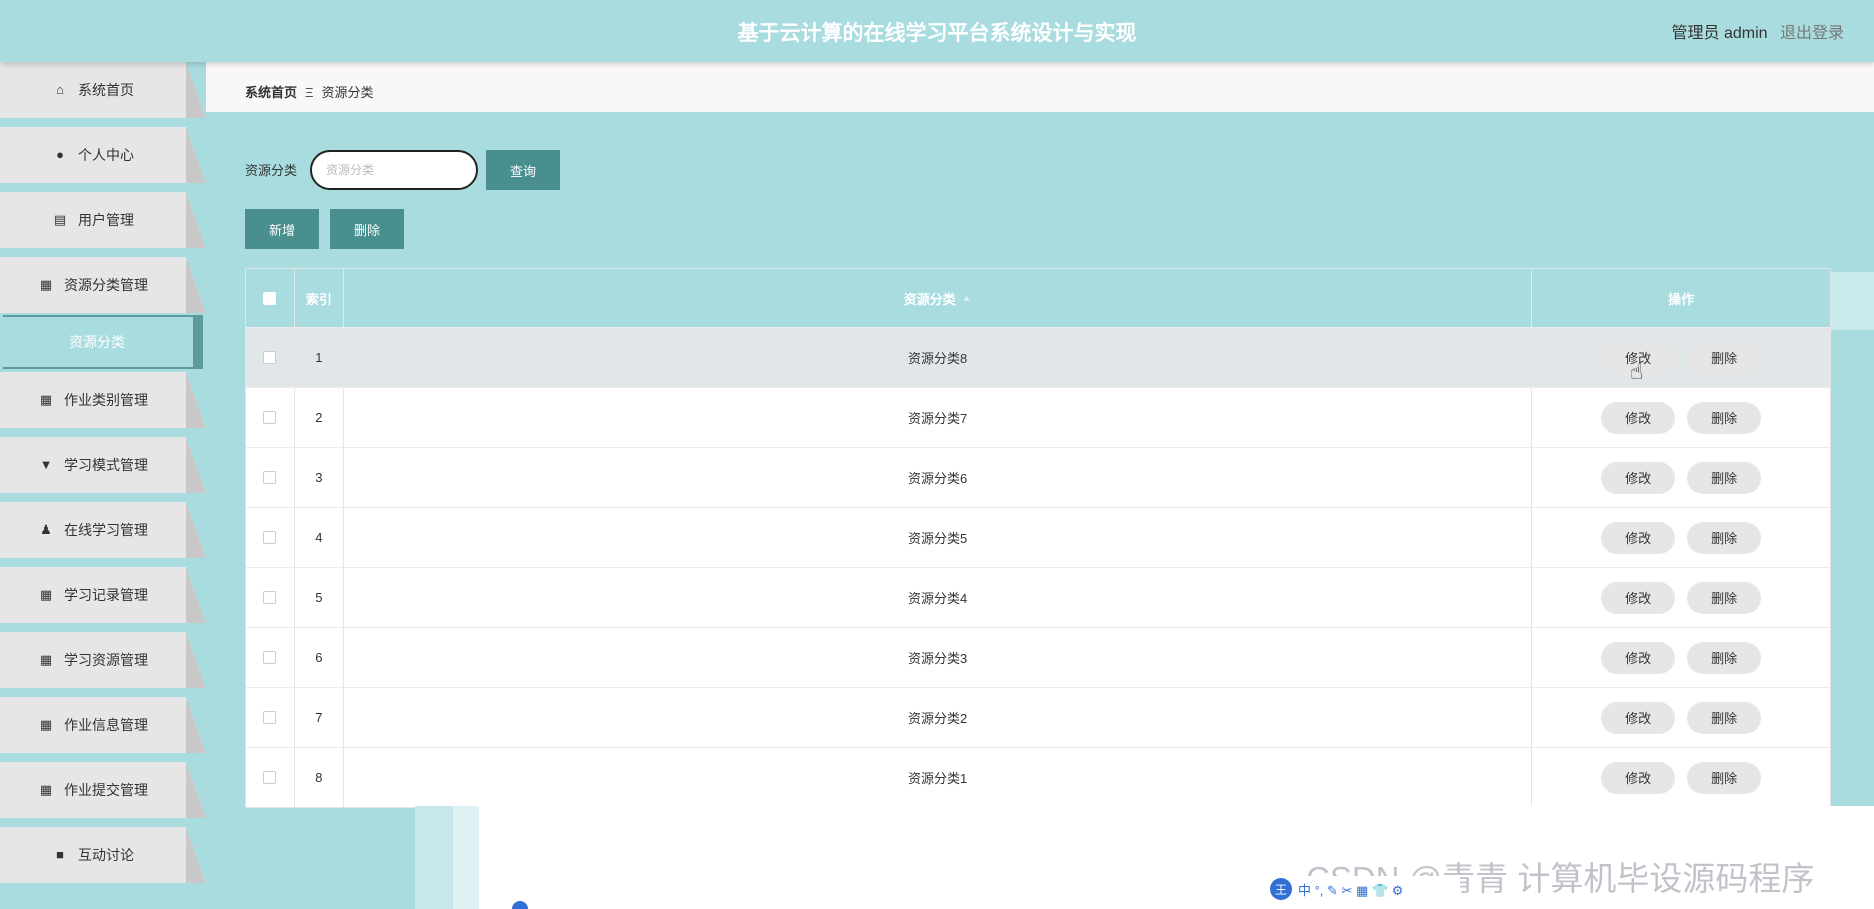 This screenshot has width=1874, height=909. I want to click on breadcrumb-home: 系统首页, so click(271, 92).